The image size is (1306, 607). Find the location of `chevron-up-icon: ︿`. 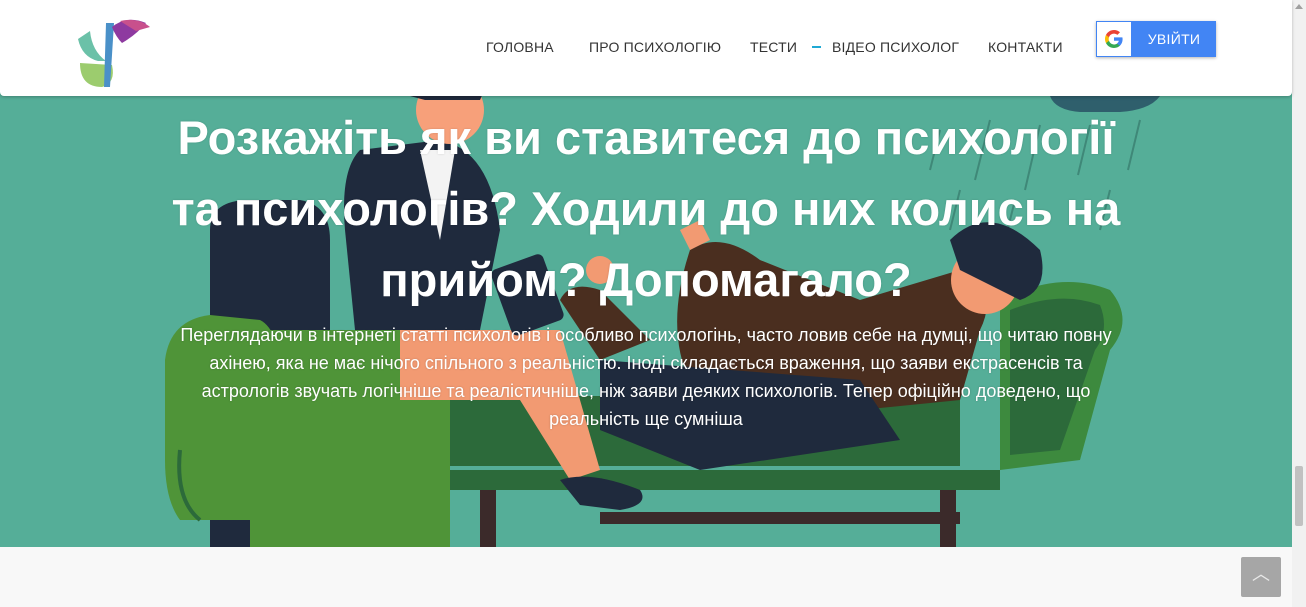

chevron-up-icon: ︿ is located at coordinates (1261, 574).